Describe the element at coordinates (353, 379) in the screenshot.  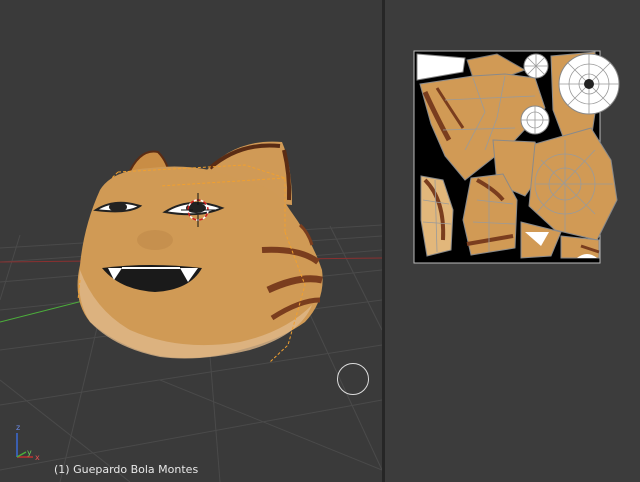
I see `navigation-gizmo-icon` at that location.